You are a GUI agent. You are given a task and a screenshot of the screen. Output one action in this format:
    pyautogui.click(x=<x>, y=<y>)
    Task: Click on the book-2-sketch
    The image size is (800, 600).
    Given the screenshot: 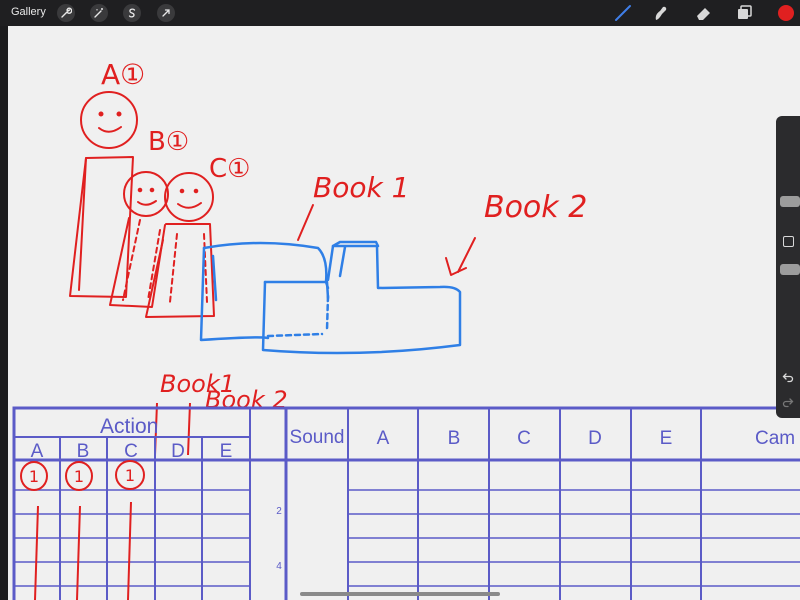 What is the action you would take?
    pyautogui.click(x=361, y=297)
    